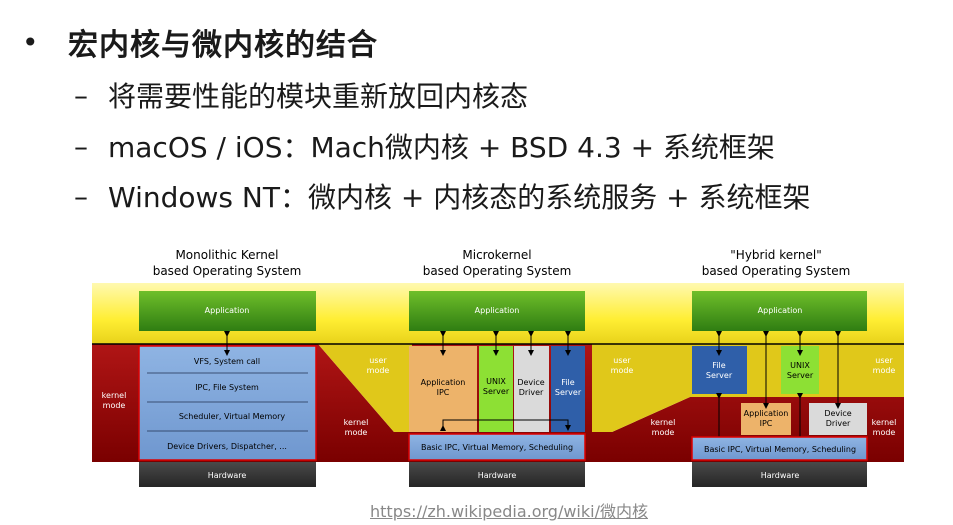 The width and height of the screenshot is (953, 525). Describe the element at coordinates (663, 422) in the screenshot. I see `hybrid-kernel-mode-label-mid: kernel` at that location.